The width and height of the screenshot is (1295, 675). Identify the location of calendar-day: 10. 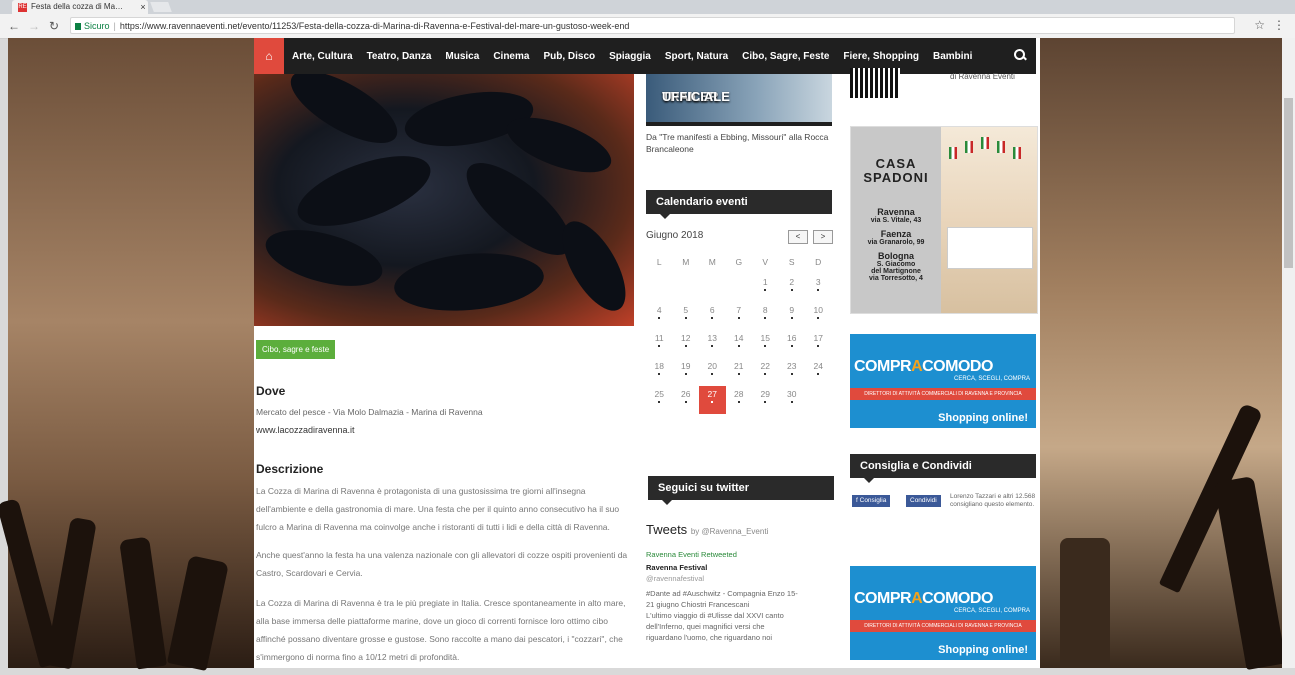
(818, 316).